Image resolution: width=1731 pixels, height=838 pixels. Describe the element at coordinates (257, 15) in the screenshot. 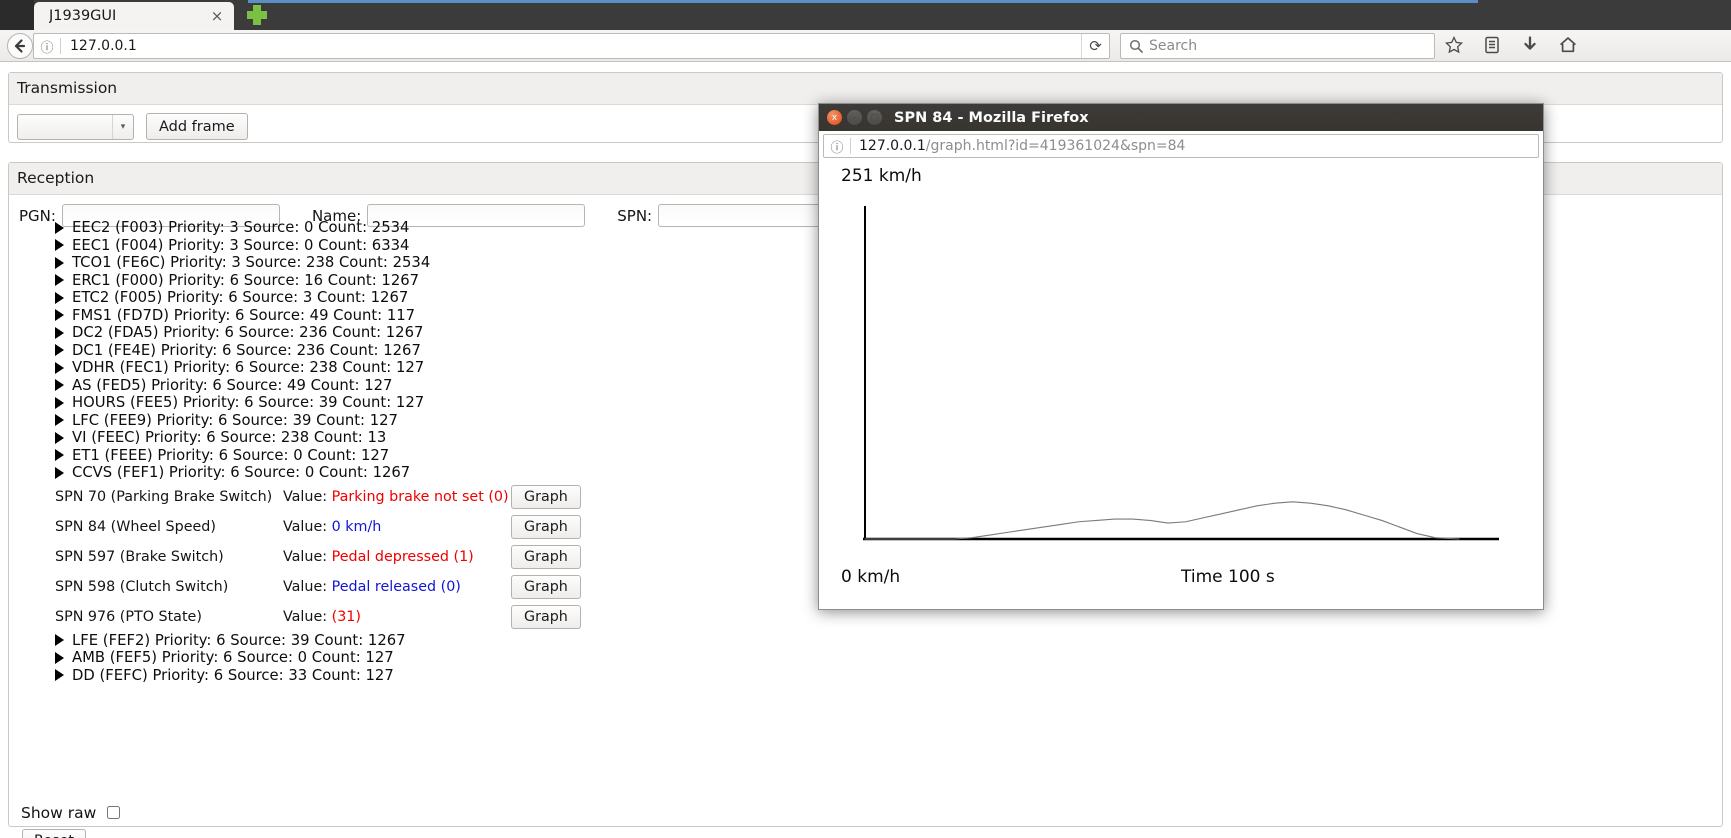

I see `new-tab-plus-icon` at that location.